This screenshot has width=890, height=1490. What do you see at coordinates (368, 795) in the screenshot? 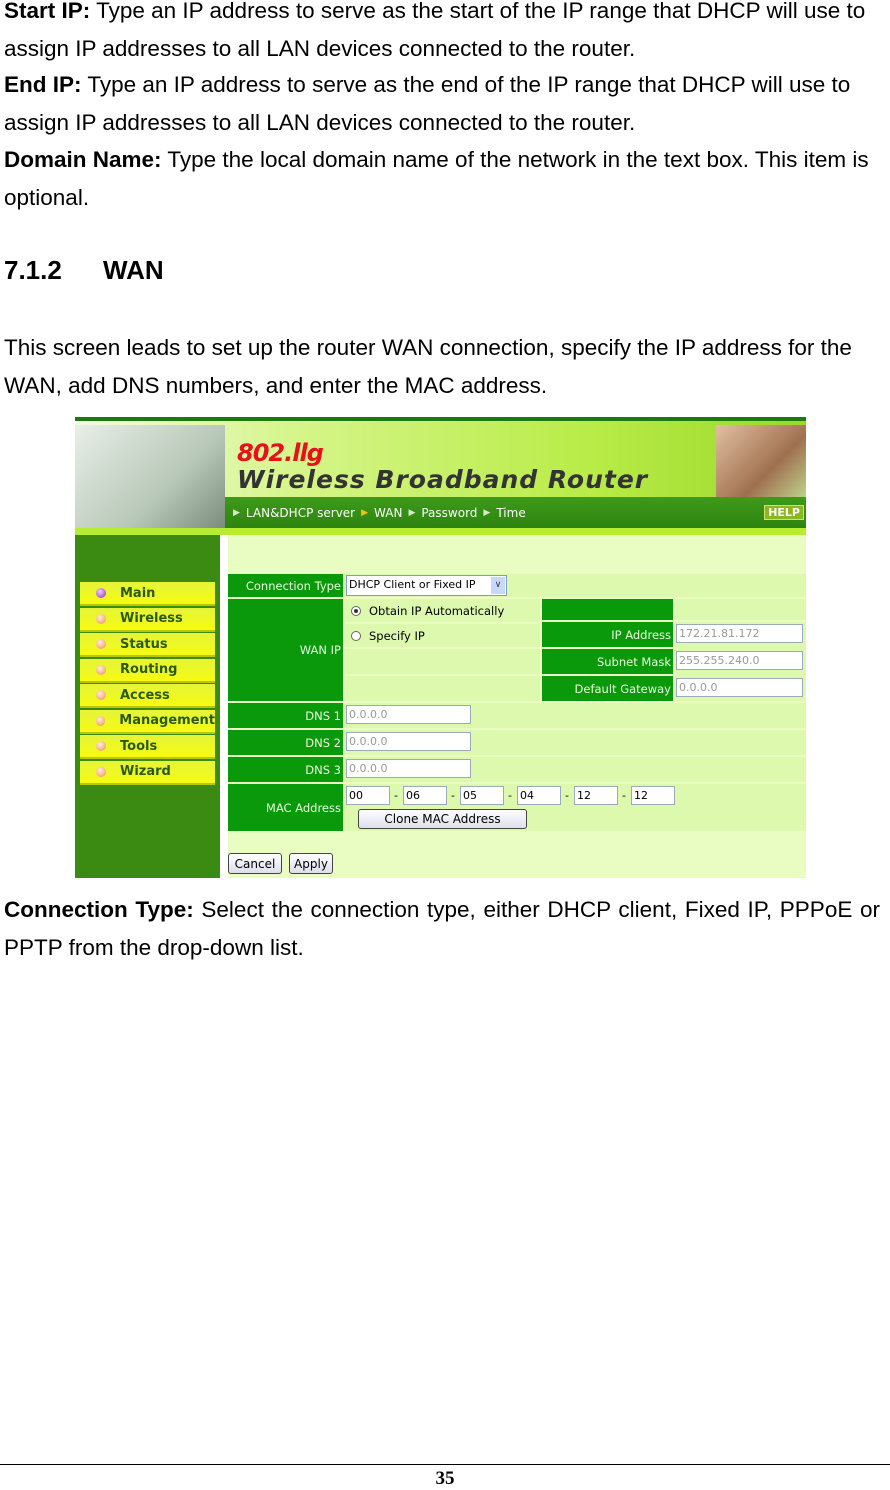
I see `mac-octet-1: 00` at bounding box center [368, 795].